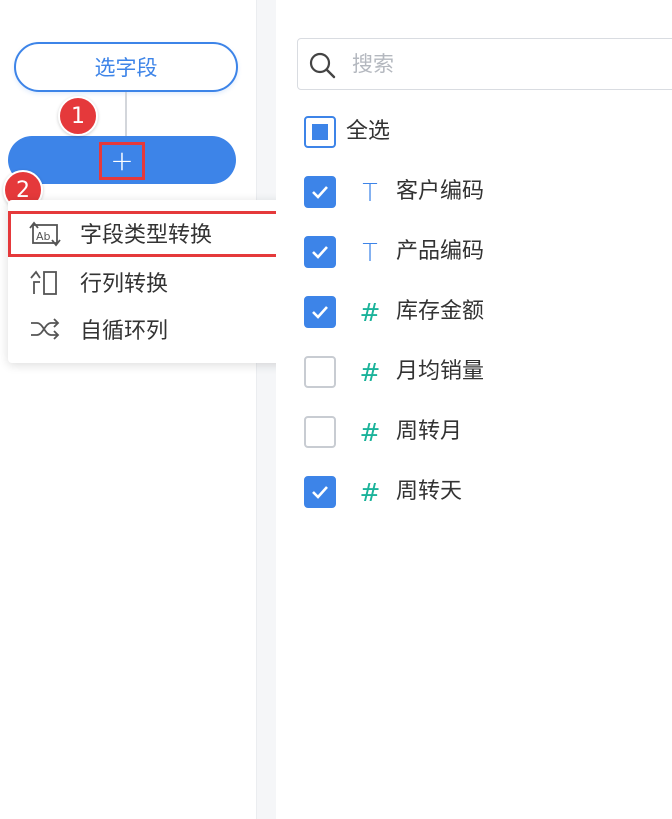 Image resolution: width=672 pixels, height=819 pixels. What do you see at coordinates (440, 191) in the screenshot?
I see `field-label: 客户编码` at bounding box center [440, 191].